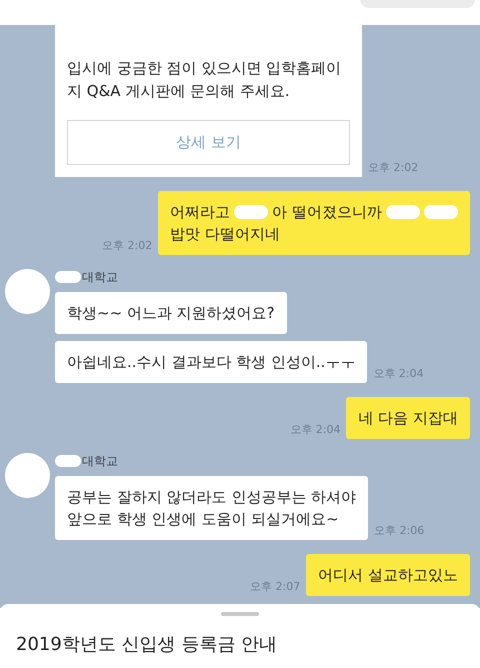 Image resolution: width=480 pixels, height=668 pixels. I want to click on sheet-title: 2019학년도 신입생 등록금 안내, so click(146, 644).